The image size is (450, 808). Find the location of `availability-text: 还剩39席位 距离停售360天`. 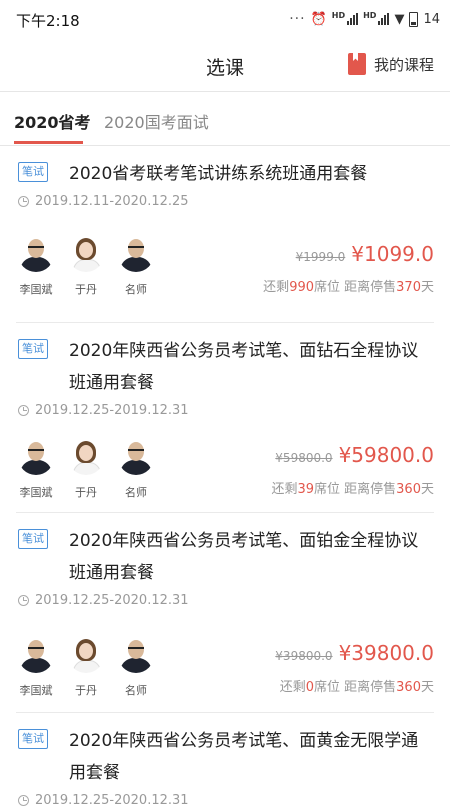

availability-text: 还剩39席位 距离停售360天 is located at coordinates (352, 487).